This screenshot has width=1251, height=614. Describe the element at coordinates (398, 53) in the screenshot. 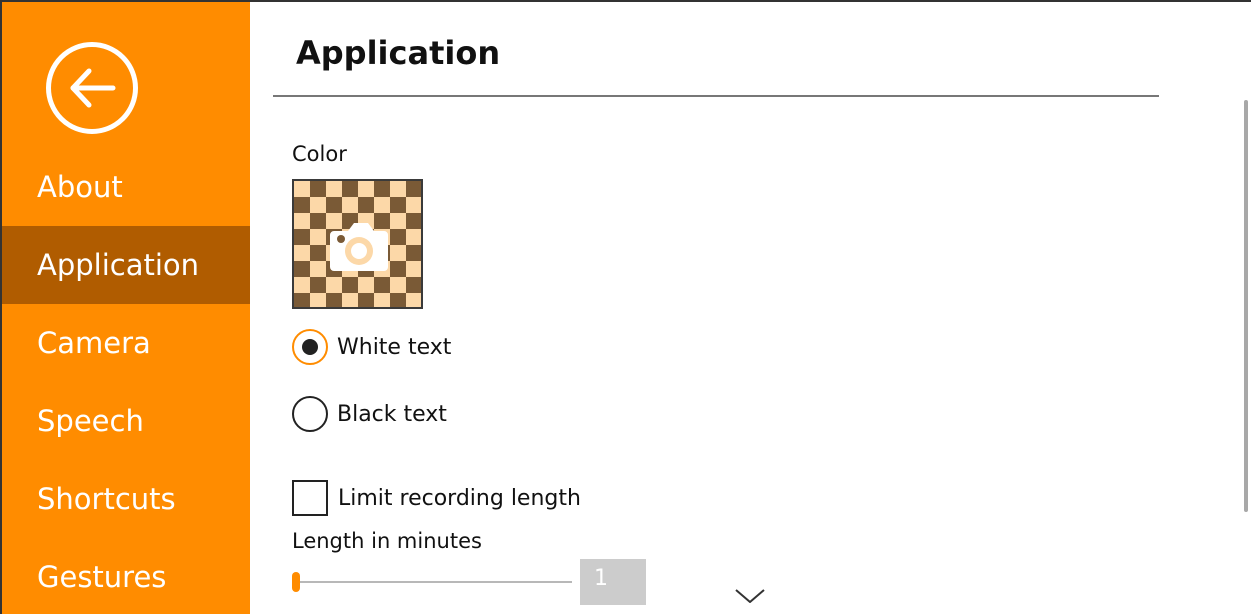

I see `page-title: Application` at that location.